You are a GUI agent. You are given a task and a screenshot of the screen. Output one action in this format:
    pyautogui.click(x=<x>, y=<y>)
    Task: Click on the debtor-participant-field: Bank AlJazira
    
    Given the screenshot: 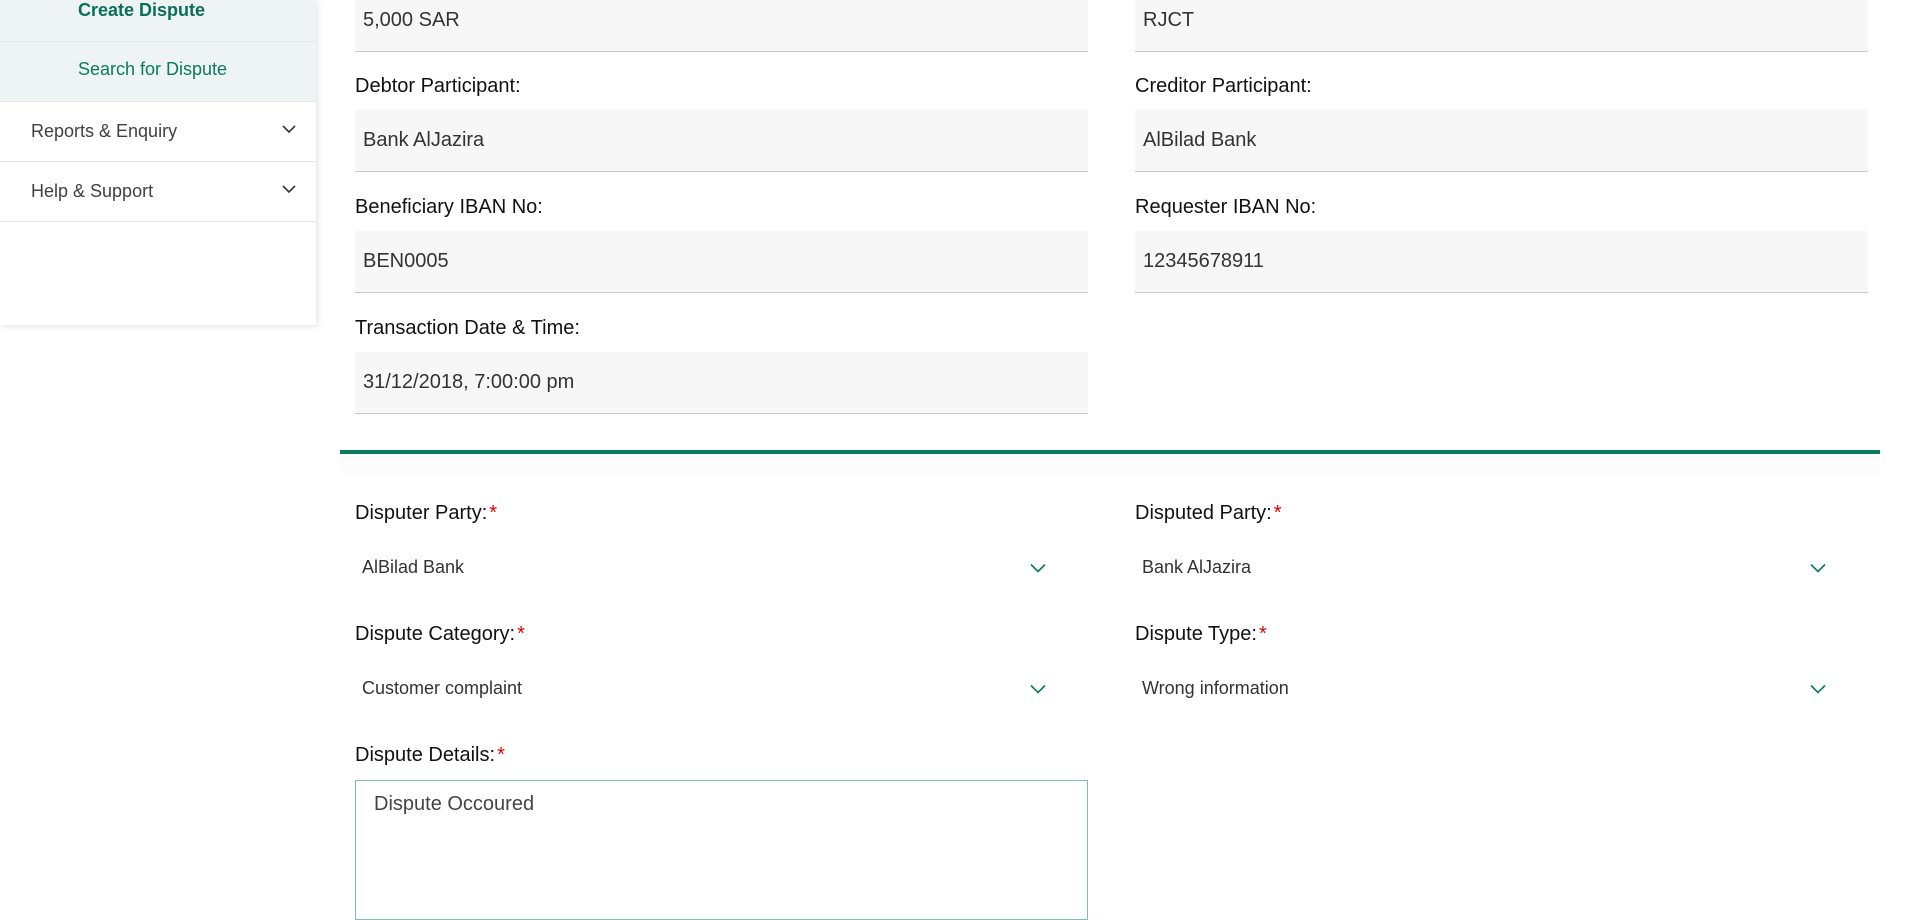 What is the action you would take?
    pyautogui.click(x=721, y=141)
    